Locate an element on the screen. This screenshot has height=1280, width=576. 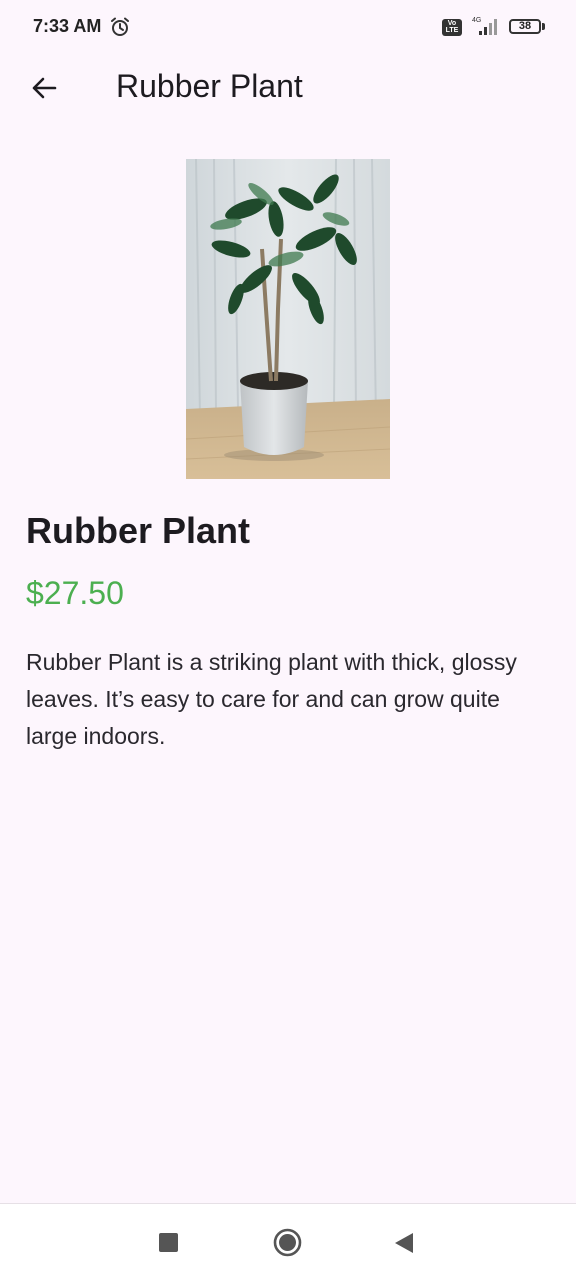
system-nav-bar is located at coordinates (288, 1241).